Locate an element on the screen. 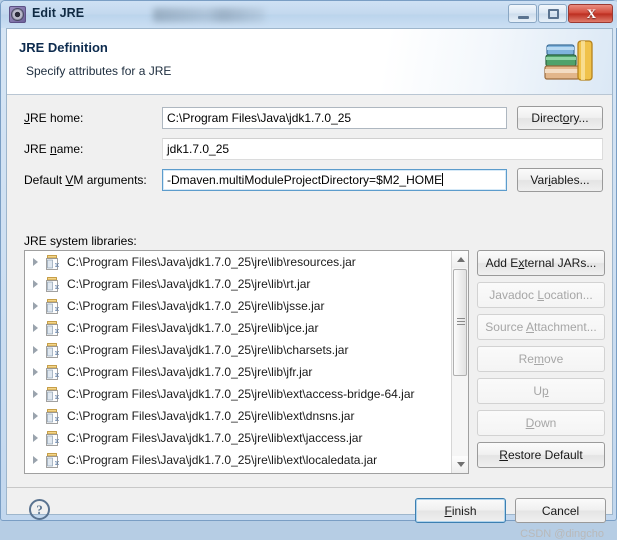 The image size is (617, 540). scrollbar-thumb is located at coordinates (460, 322).